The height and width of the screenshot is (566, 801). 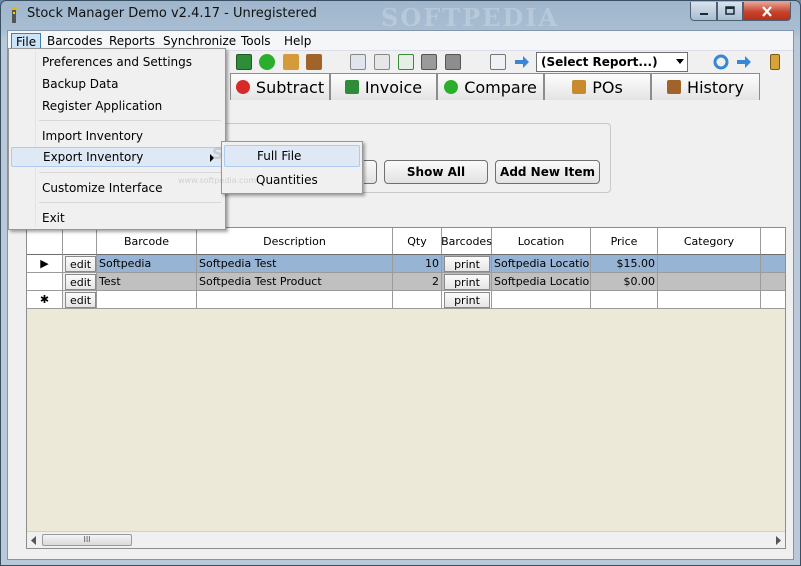 What do you see at coordinates (147, 282) in the screenshot?
I see `cell-barcode: Test` at bounding box center [147, 282].